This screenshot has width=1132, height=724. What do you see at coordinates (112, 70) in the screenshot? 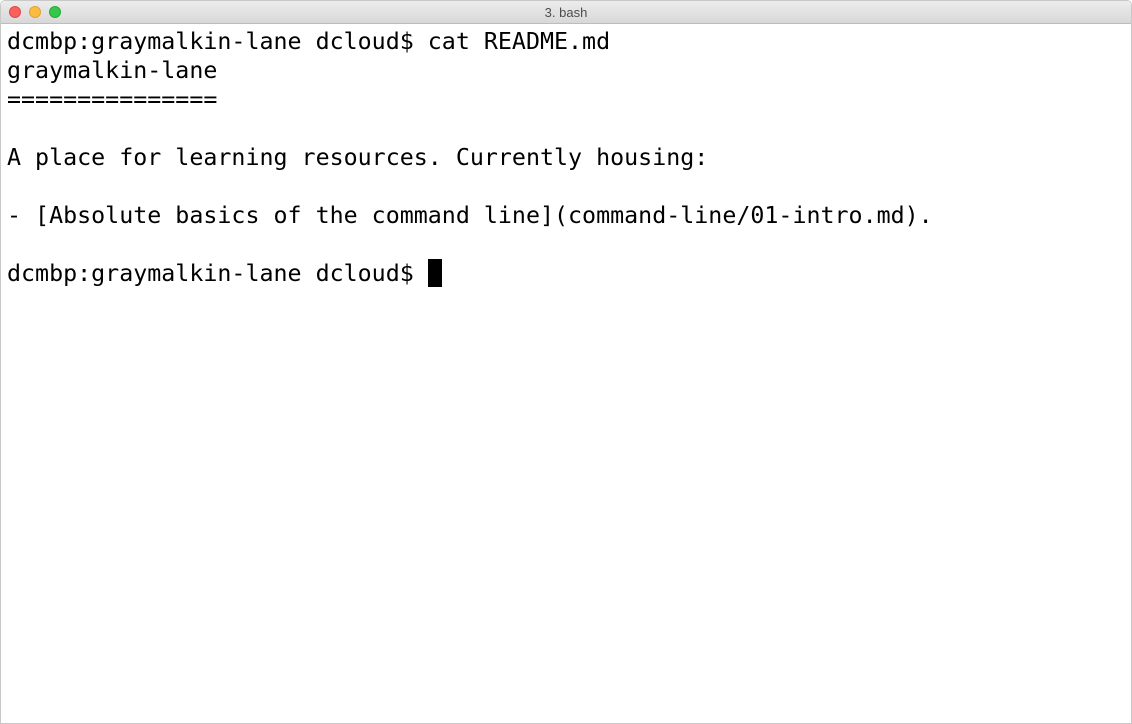
I see `output-line: graymalkin-lane` at bounding box center [112, 70].